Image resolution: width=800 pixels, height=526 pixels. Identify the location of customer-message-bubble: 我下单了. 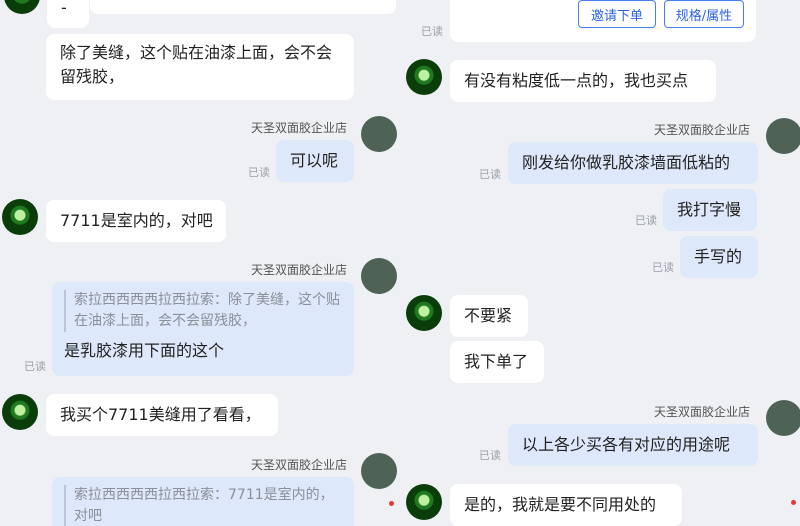
(497, 362).